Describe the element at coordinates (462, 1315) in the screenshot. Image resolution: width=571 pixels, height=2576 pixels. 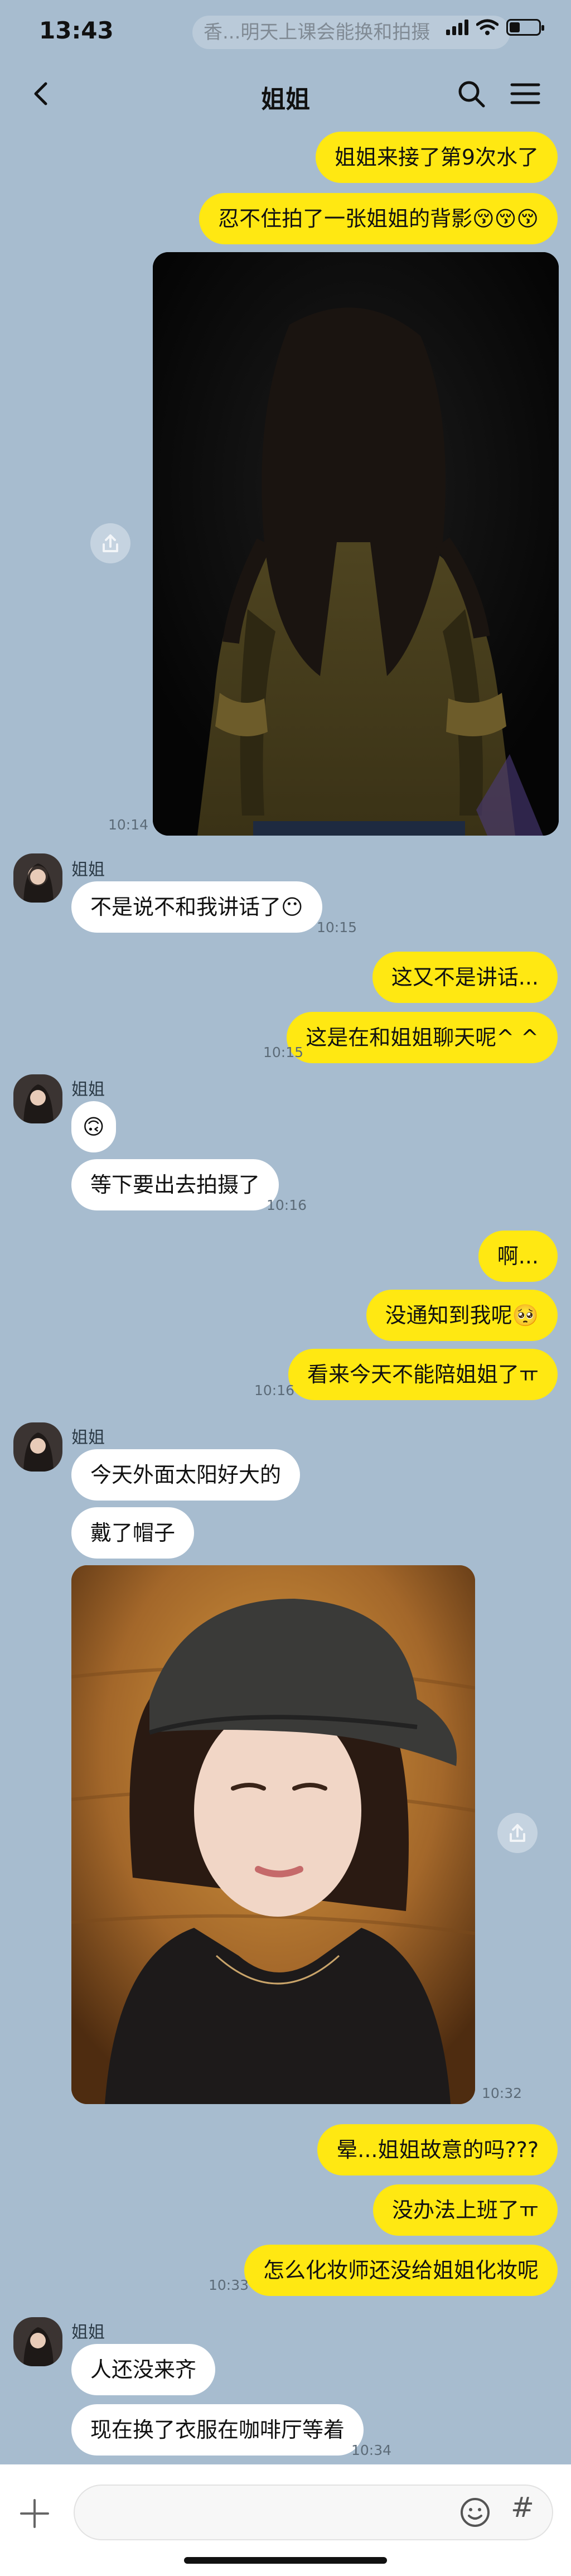
I see `outgoing-message: 没通知到我呢🥺` at that location.